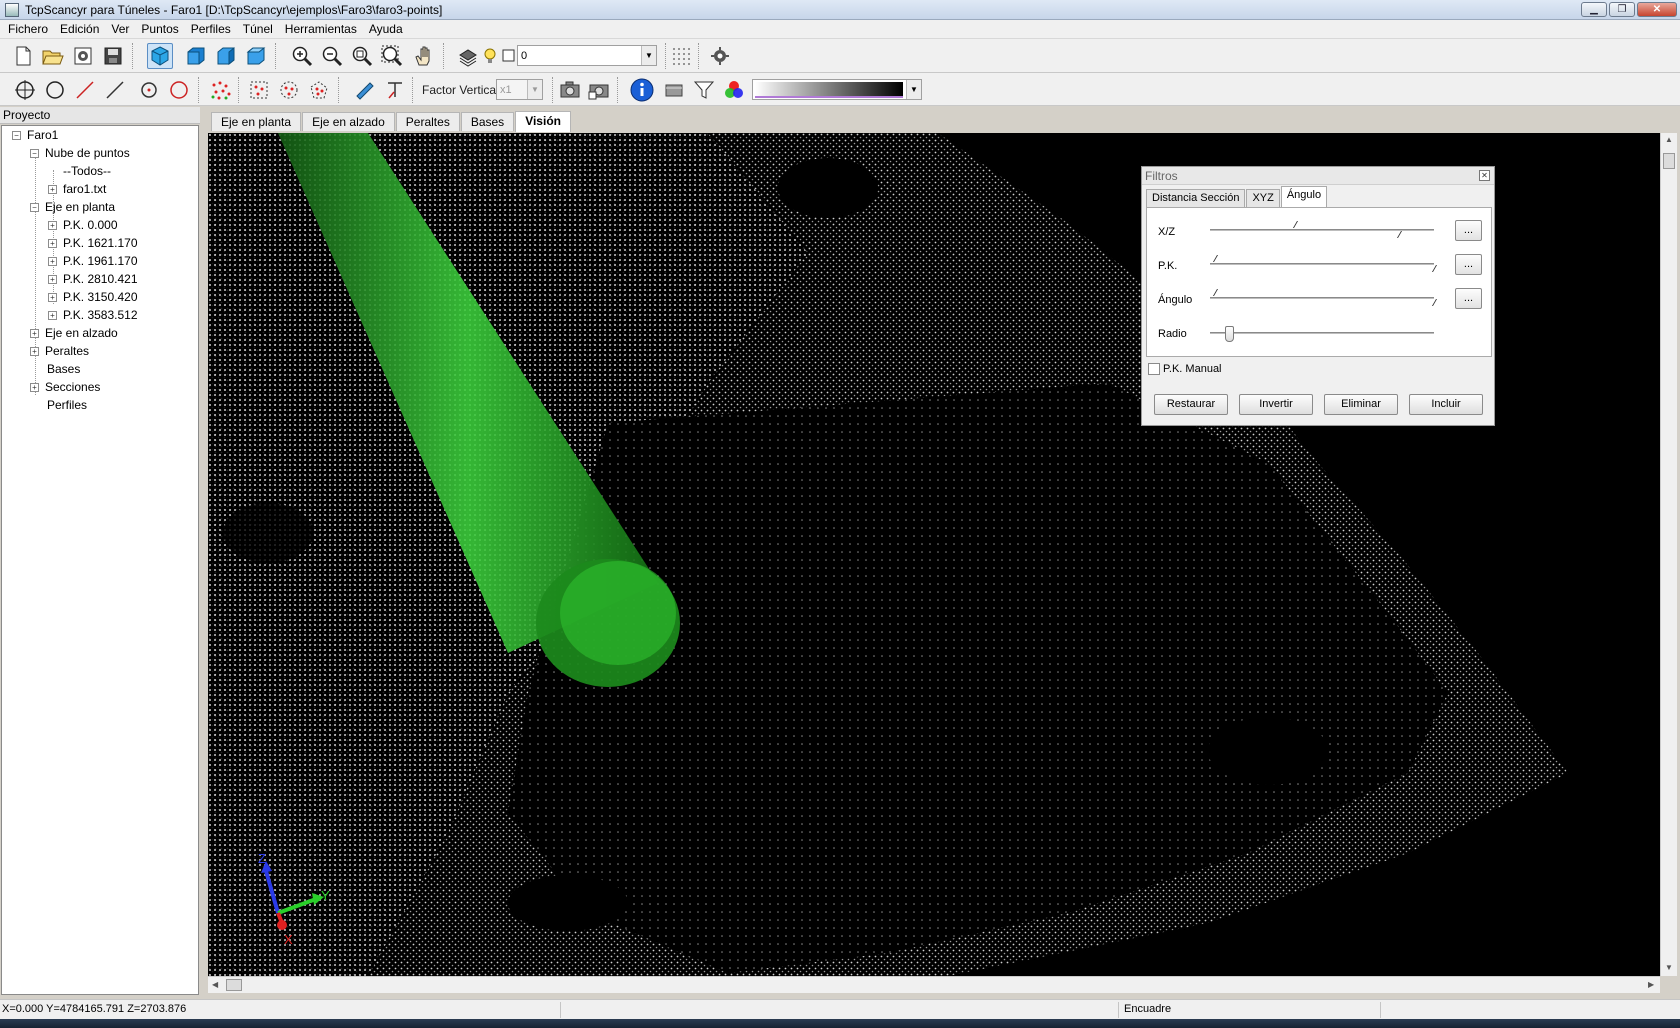 The height and width of the screenshot is (1028, 1680). I want to click on tree-node-eje-planta: − Eje en planta, so click(72, 207).